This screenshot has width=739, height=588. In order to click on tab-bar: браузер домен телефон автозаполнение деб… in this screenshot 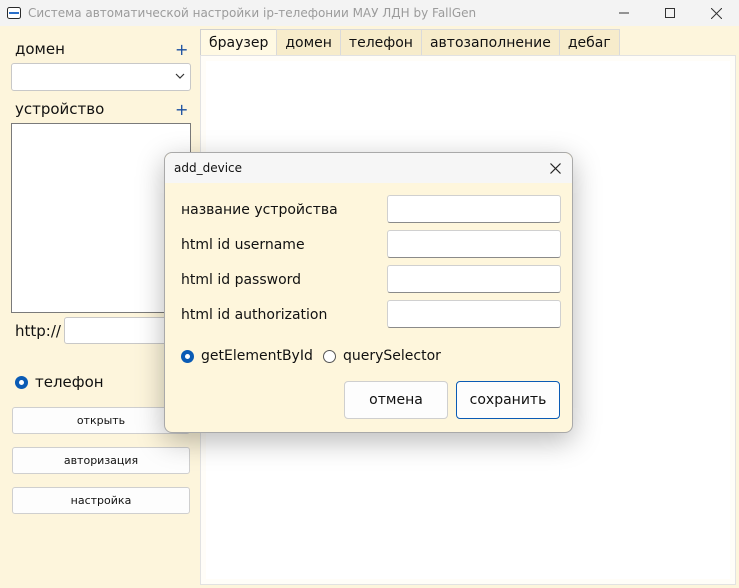, I will do `click(410, 42)`.